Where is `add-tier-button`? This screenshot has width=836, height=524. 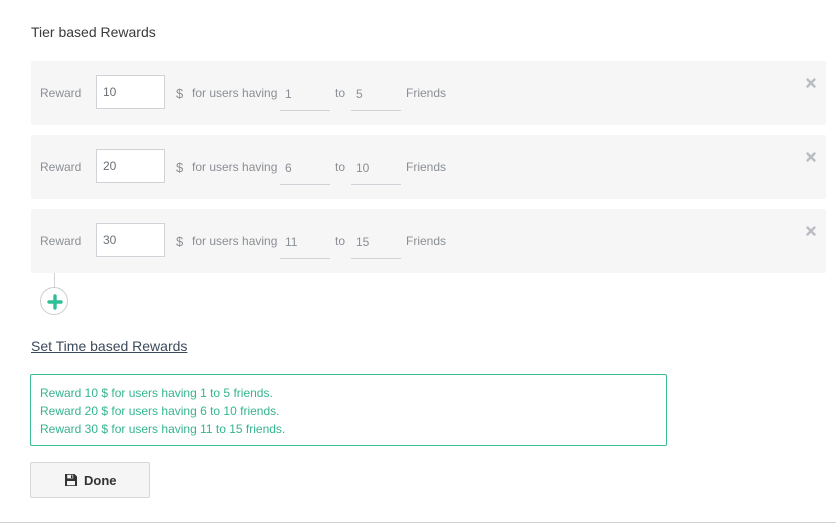
add-tier-button is located at coordinates (54, 301).